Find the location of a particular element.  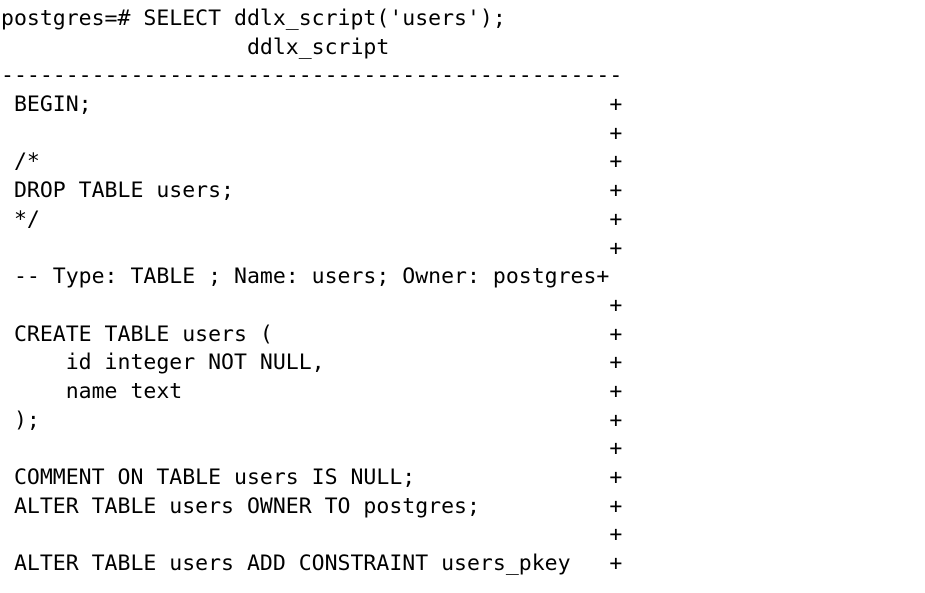

output-row: id integer NOT NULL, + is located at coordinates (312, 363).